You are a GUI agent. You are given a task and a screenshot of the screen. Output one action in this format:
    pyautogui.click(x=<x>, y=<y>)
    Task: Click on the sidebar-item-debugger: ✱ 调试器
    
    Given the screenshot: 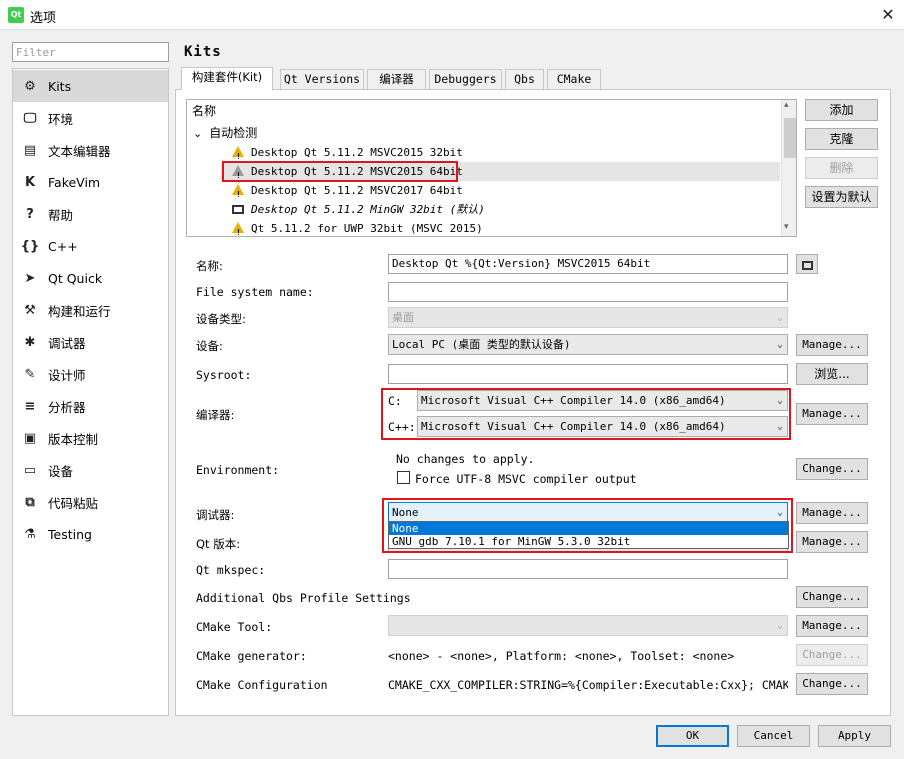 What is the action you would take?
    pyautogui.click(x=90, y=342)
    